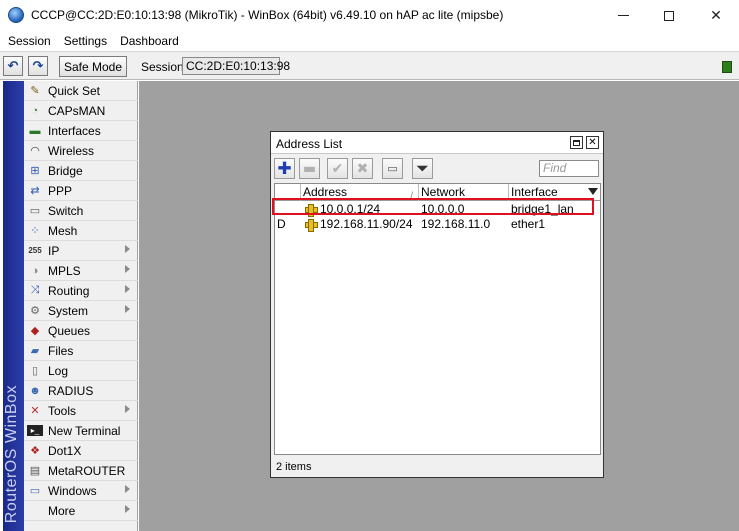  Describe the element at coordinates (309, 144) in the screenshot. I see `address-list-title: Address List` at that location.